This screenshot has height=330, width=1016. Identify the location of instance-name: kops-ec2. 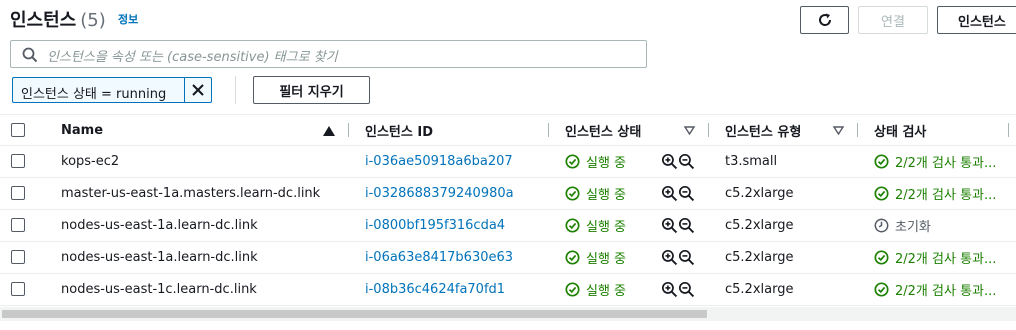
(203, 161).